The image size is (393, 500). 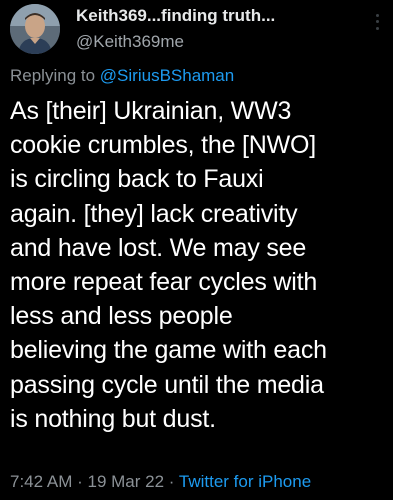 What do you see at coordinates (221, 42) in the screenshot?
I see `author-handle: @Keith369me` at bounding box center [221, 42].